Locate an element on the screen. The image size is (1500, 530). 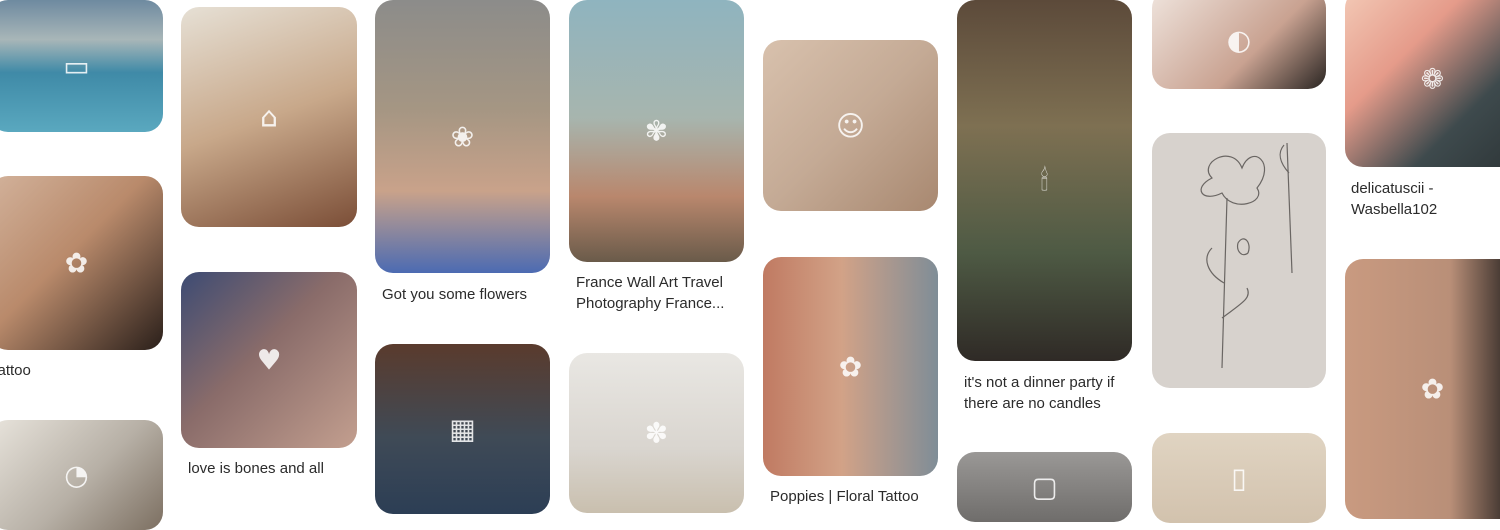
pin-caption: Tattoo is located at coordinates (15, 370).